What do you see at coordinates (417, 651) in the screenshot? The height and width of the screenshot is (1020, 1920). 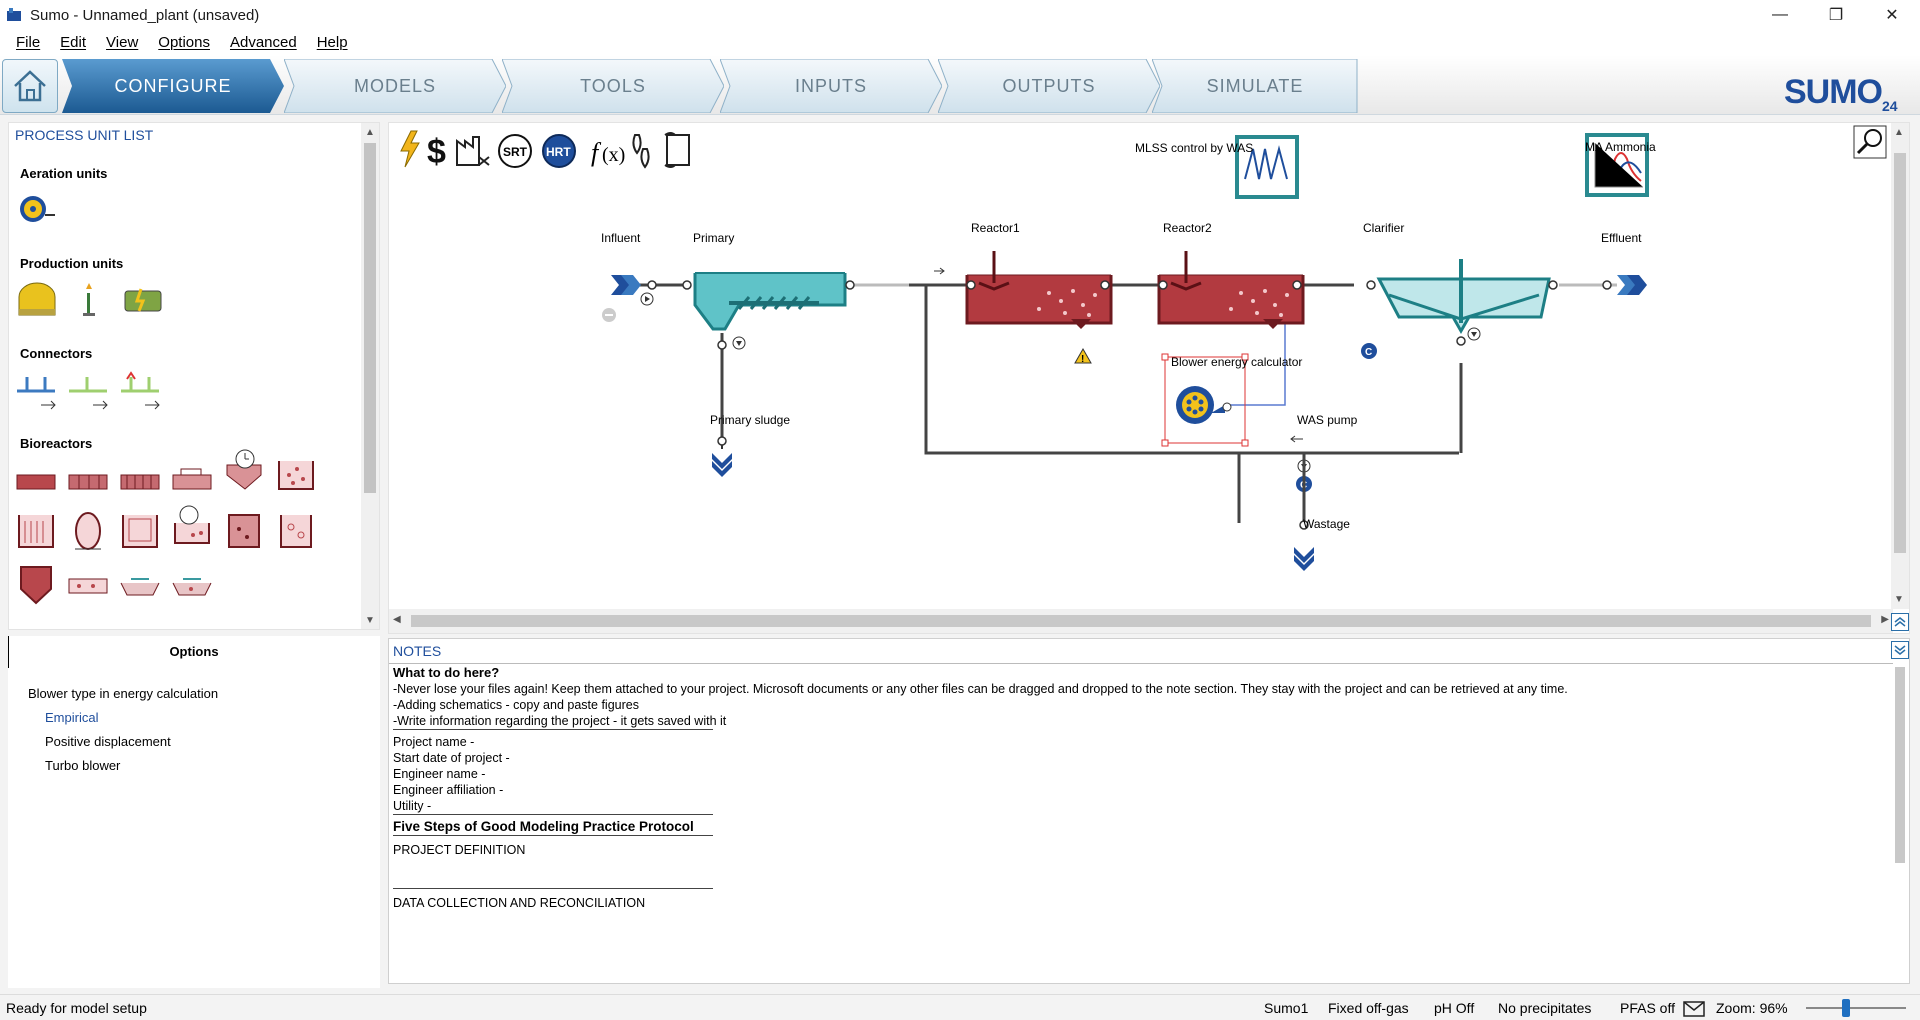 I see `notes-title: NOTES` at bounding box center [417, 651].